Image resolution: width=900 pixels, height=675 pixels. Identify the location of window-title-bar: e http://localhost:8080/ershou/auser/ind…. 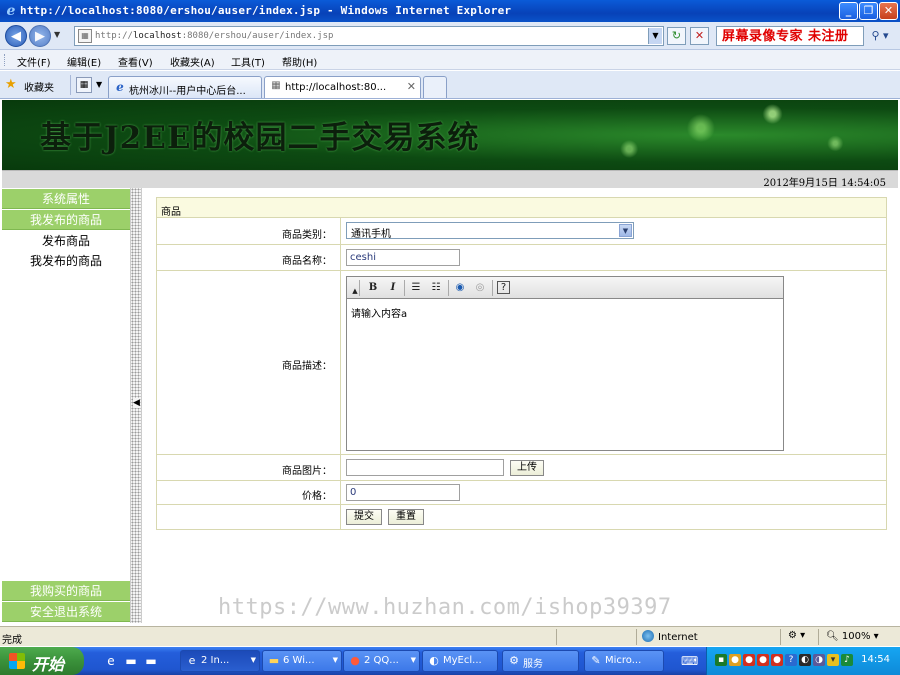
(450, 11).